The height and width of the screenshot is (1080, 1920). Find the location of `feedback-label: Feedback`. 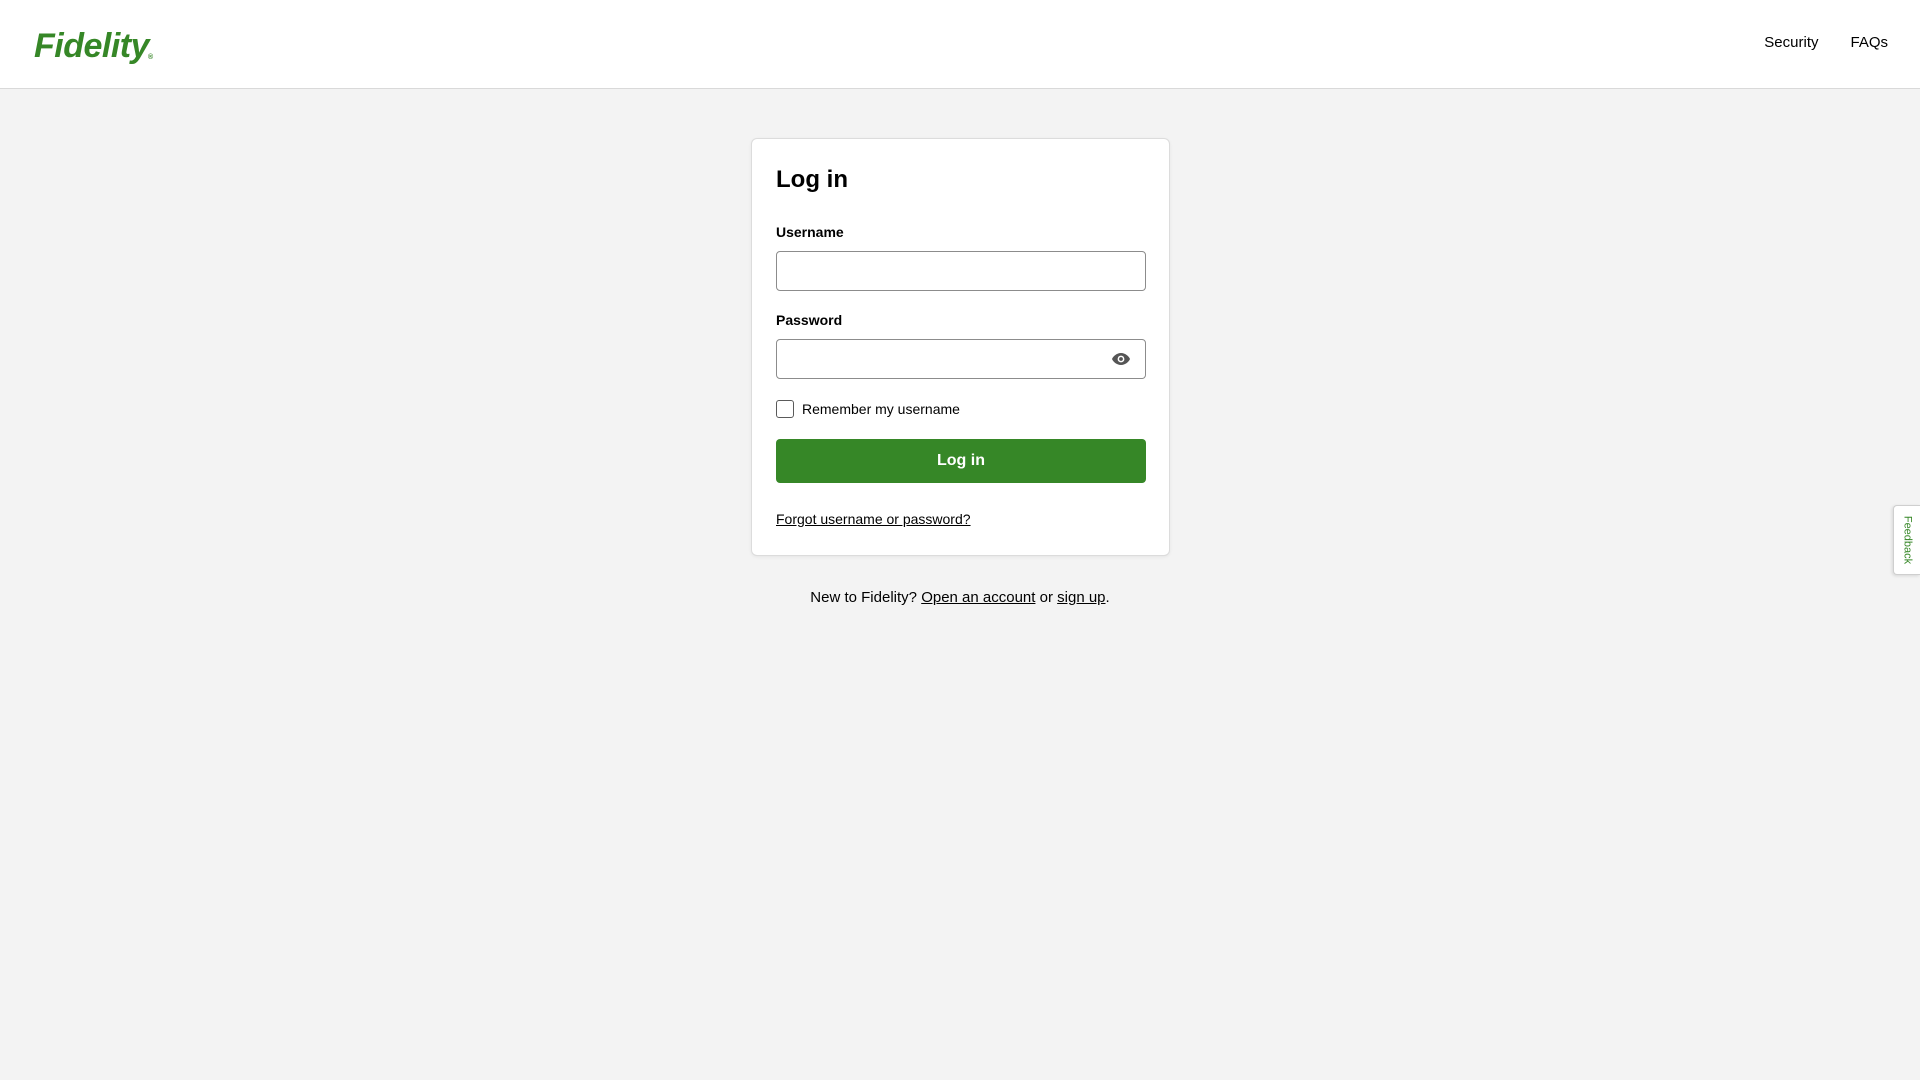

feedback-label: Feedback is located at coordinates (1907, 540).